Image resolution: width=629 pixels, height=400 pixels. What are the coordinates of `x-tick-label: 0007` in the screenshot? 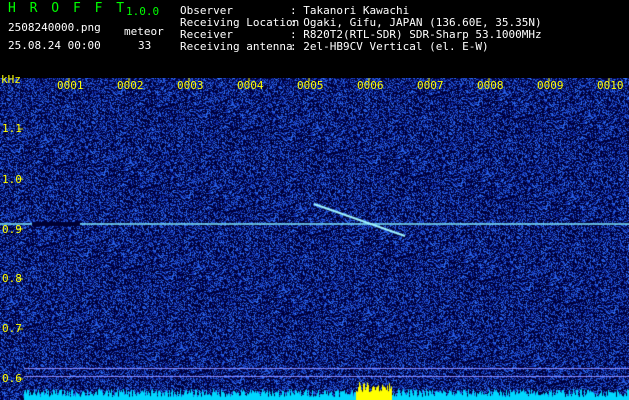 It's located at (430, 85).